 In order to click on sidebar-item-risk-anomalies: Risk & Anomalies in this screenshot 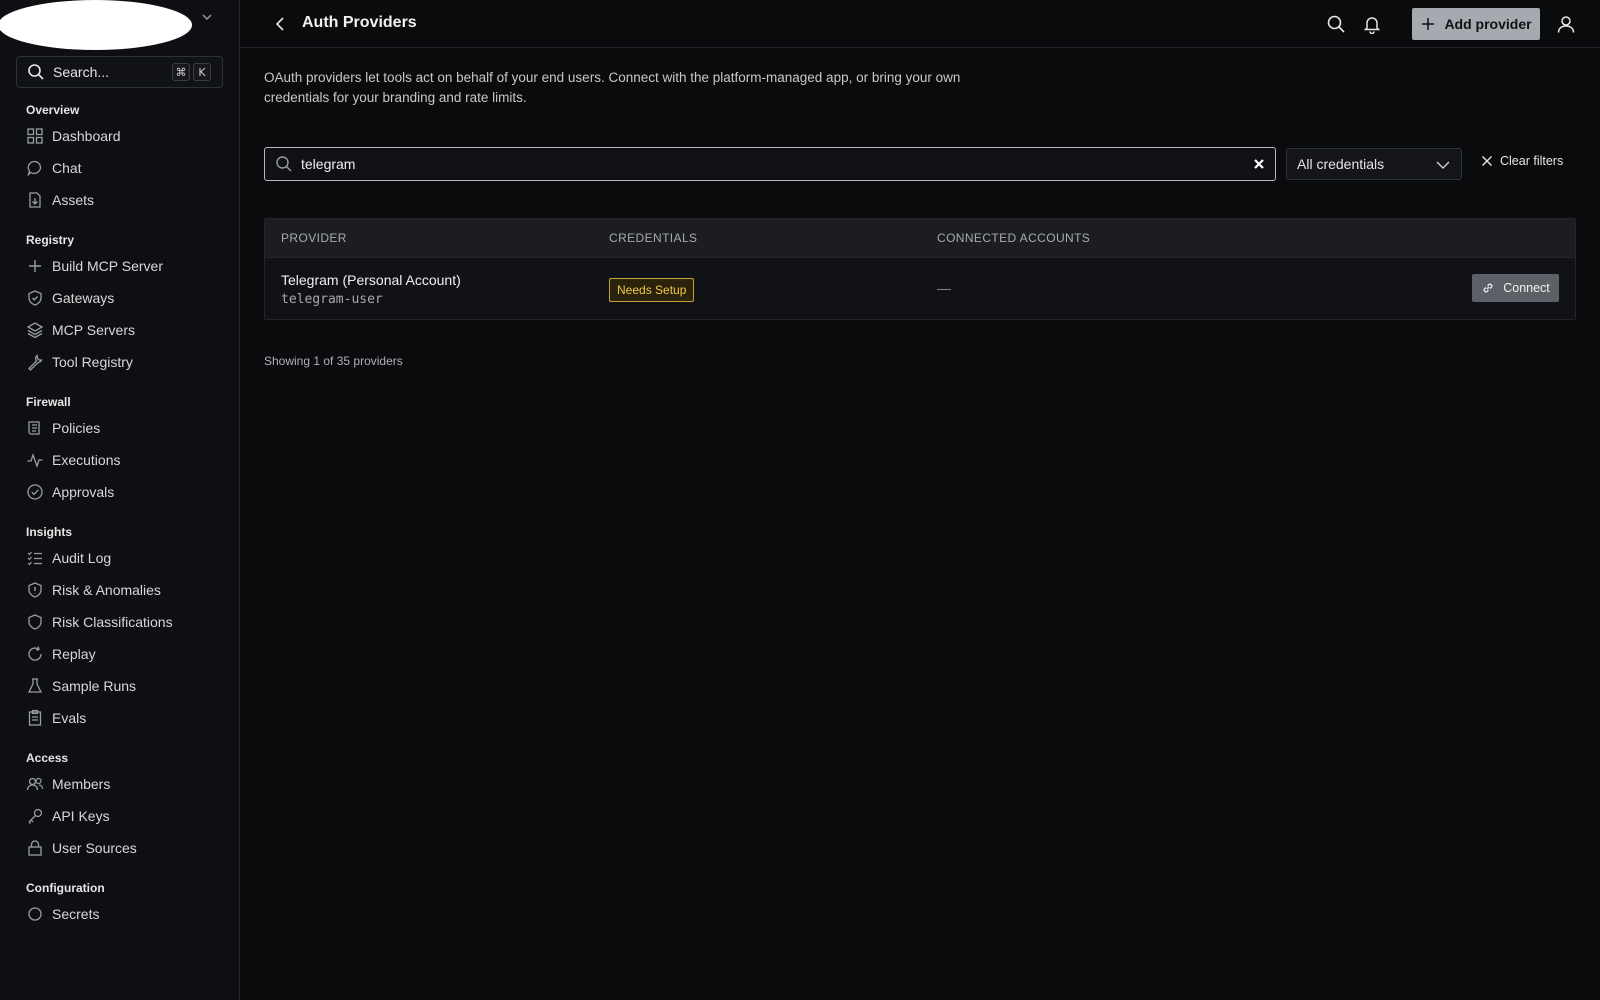, I will do `click(119, 590)`.